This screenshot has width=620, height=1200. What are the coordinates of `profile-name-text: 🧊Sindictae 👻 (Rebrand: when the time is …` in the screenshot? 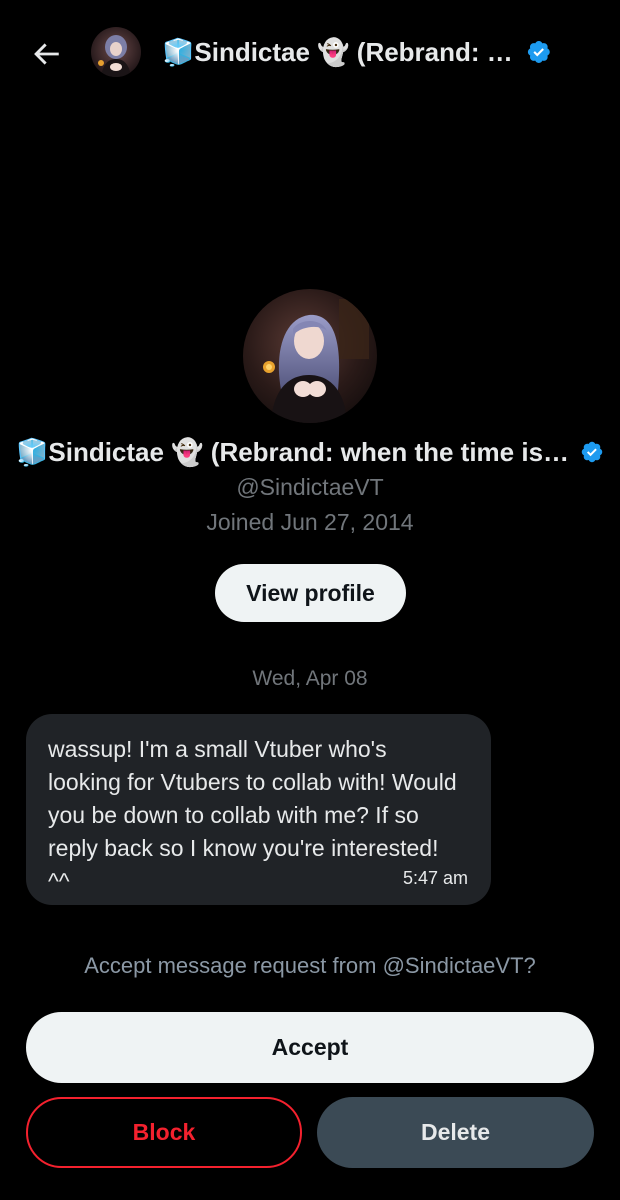 It's located at (296, 451).